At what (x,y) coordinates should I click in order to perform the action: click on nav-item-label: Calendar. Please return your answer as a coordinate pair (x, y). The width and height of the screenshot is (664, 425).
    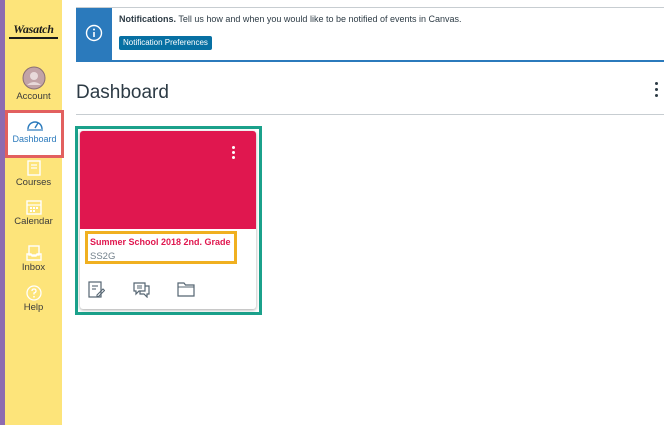
    Looking at the image, I should click on (33, 221).